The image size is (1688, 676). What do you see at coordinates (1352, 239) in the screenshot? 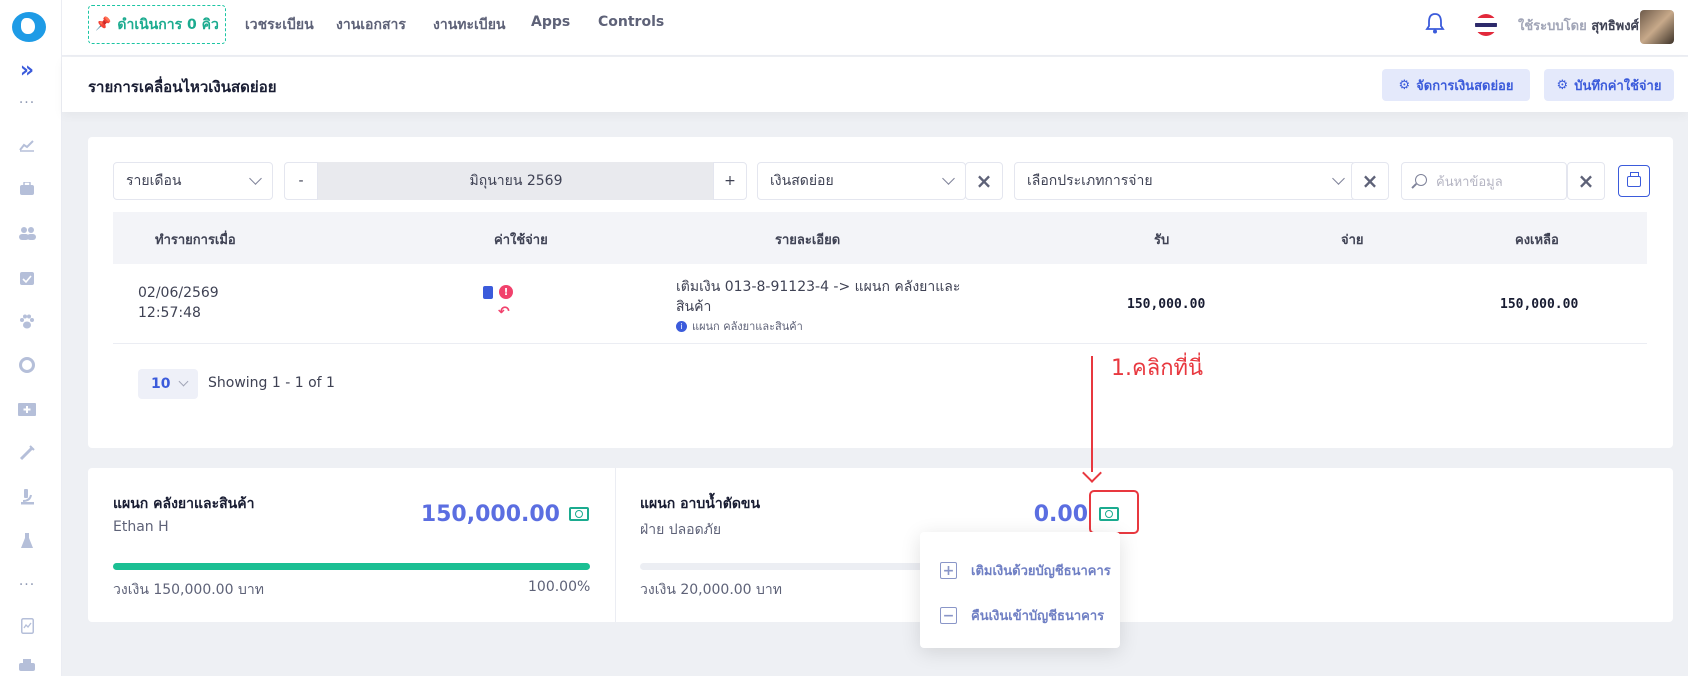
I see `col-pay: จ่าย` at bounding box center [1352, 239].